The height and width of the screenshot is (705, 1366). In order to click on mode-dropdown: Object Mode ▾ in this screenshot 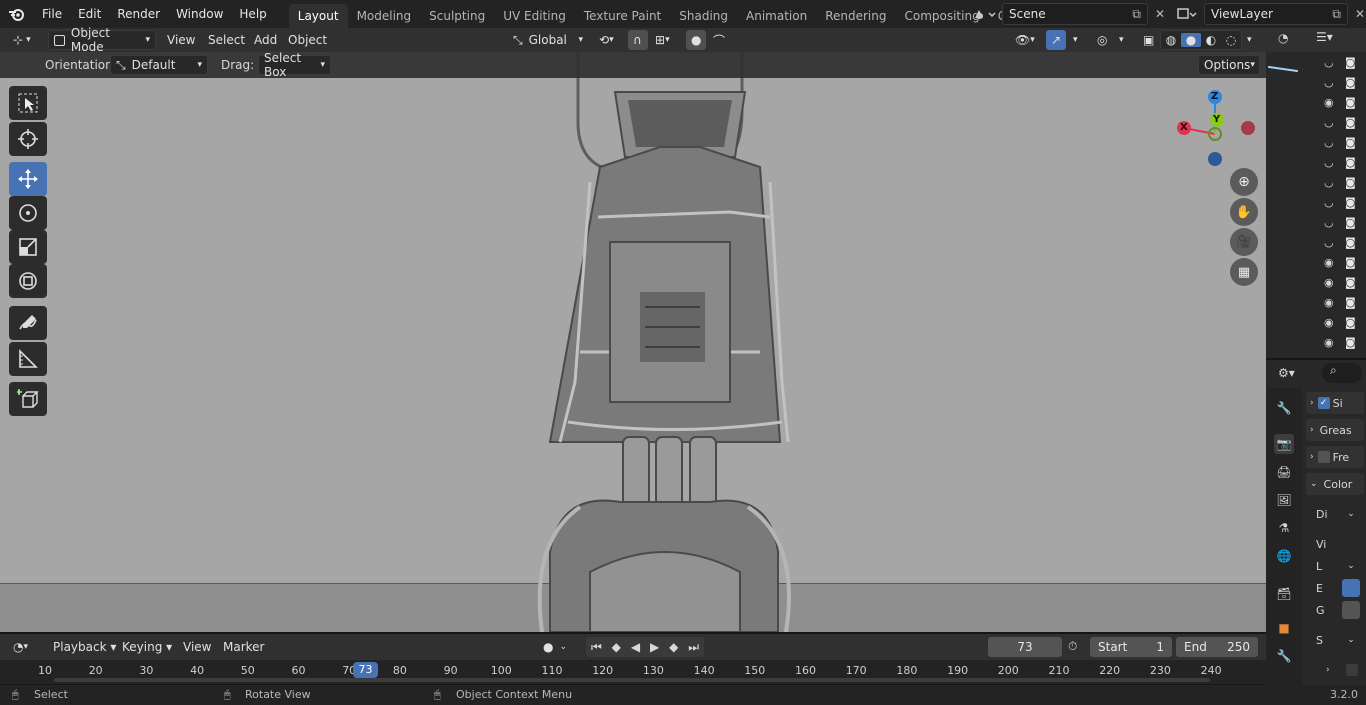, I will do `click(102, 40)`.